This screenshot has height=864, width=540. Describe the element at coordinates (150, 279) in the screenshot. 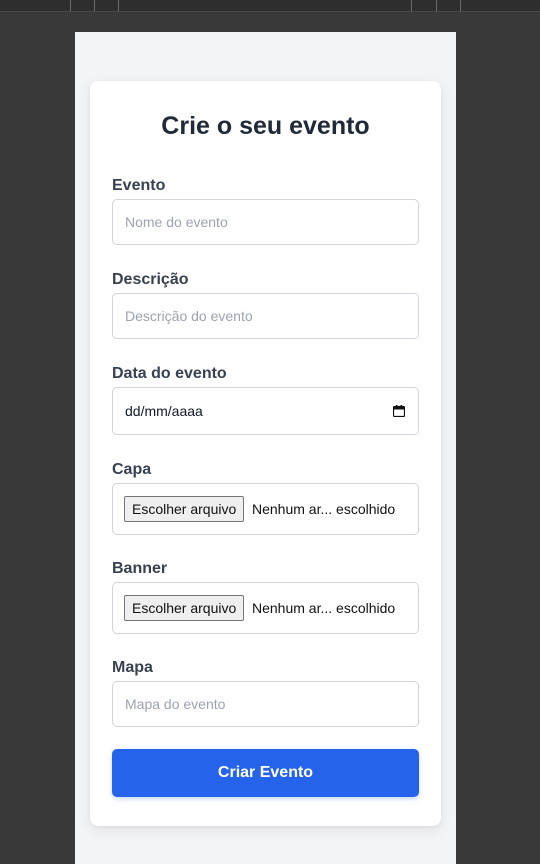

I see `descricao-label: Descrição` at that location.